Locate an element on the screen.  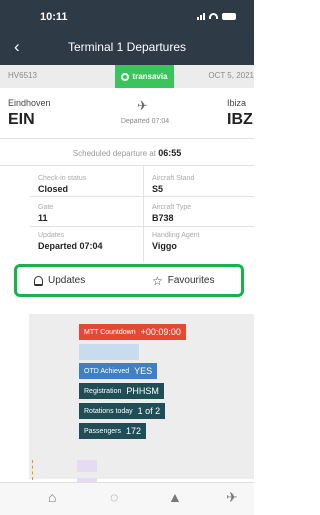
faded-block is located at coordinates (87, 466).